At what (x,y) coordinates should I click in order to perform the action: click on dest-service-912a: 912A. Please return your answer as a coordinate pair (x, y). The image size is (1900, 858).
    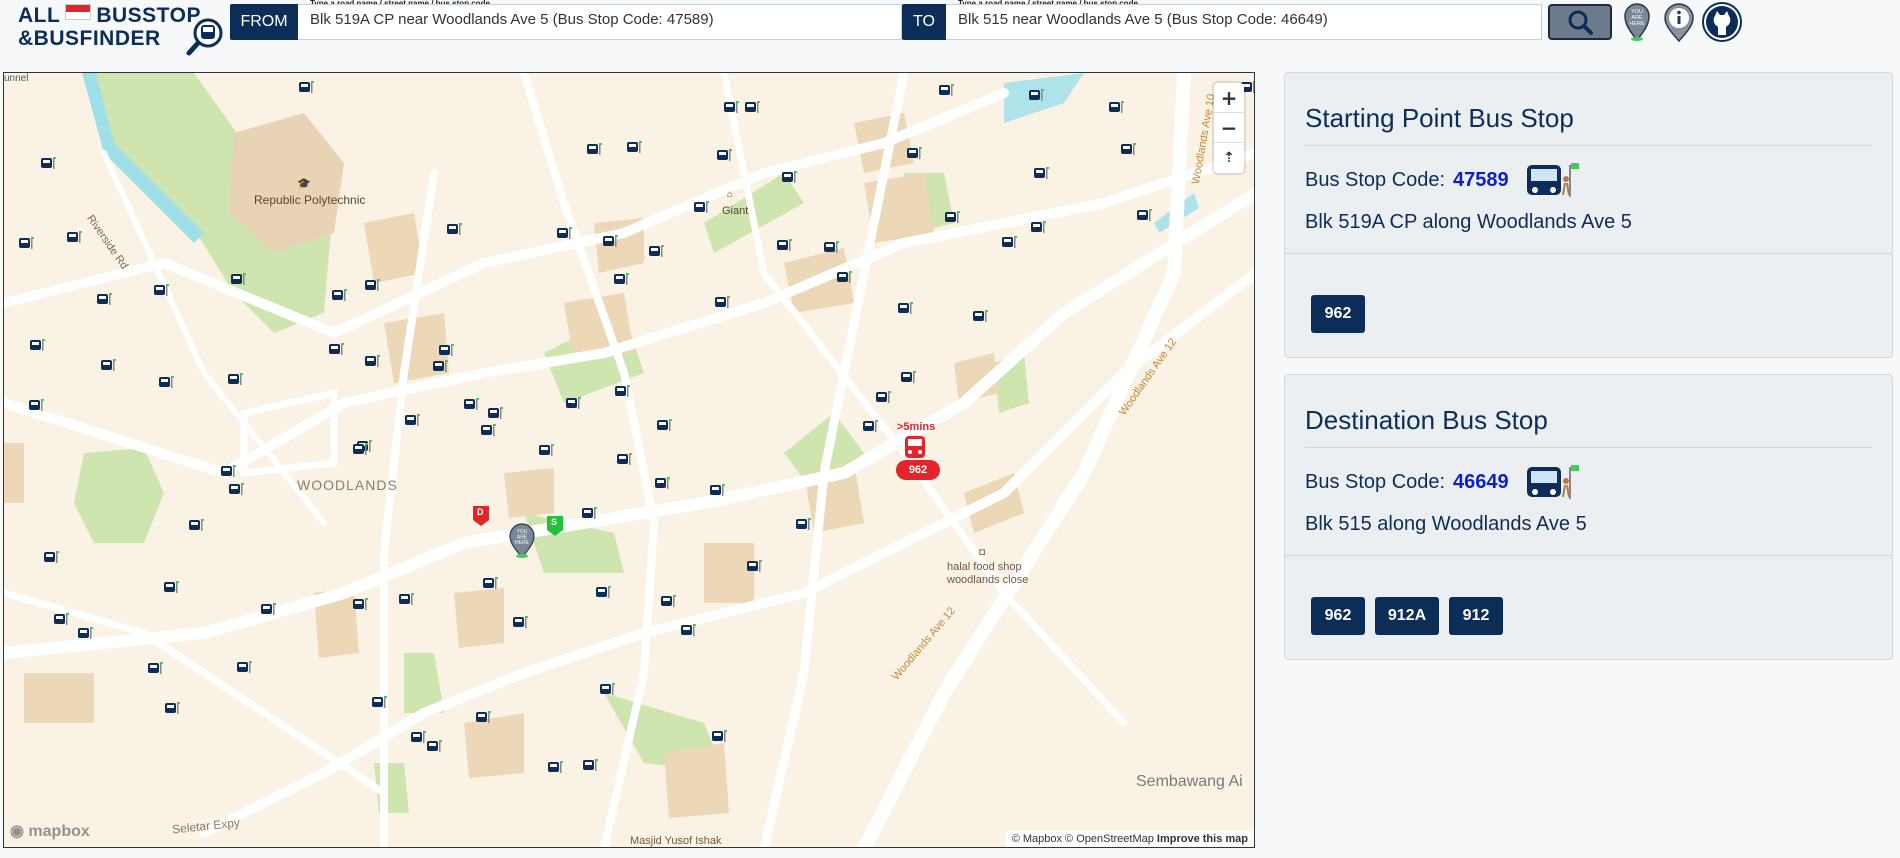
    Looking at the image, I should click on (1407, 616).